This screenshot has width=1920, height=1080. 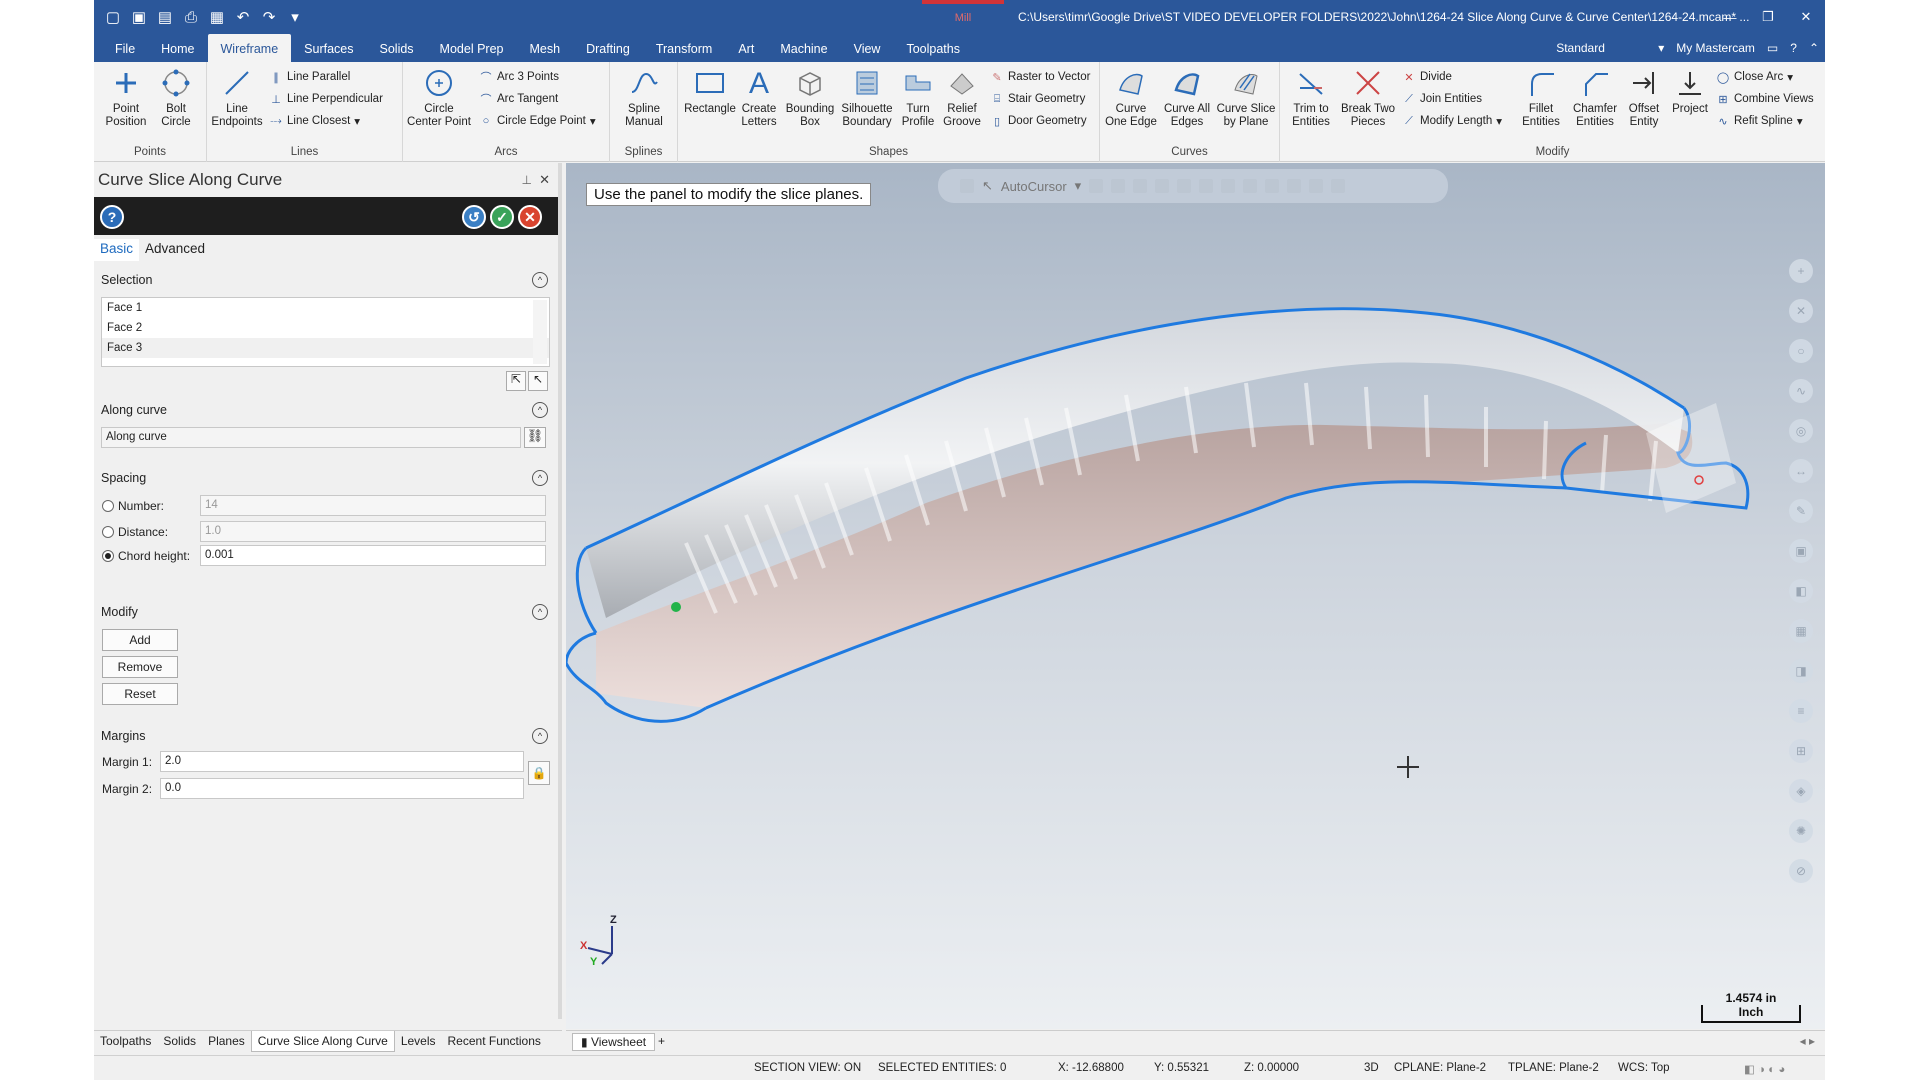 I want to click on undo-icon: ↶, so click(x=243, y=17).